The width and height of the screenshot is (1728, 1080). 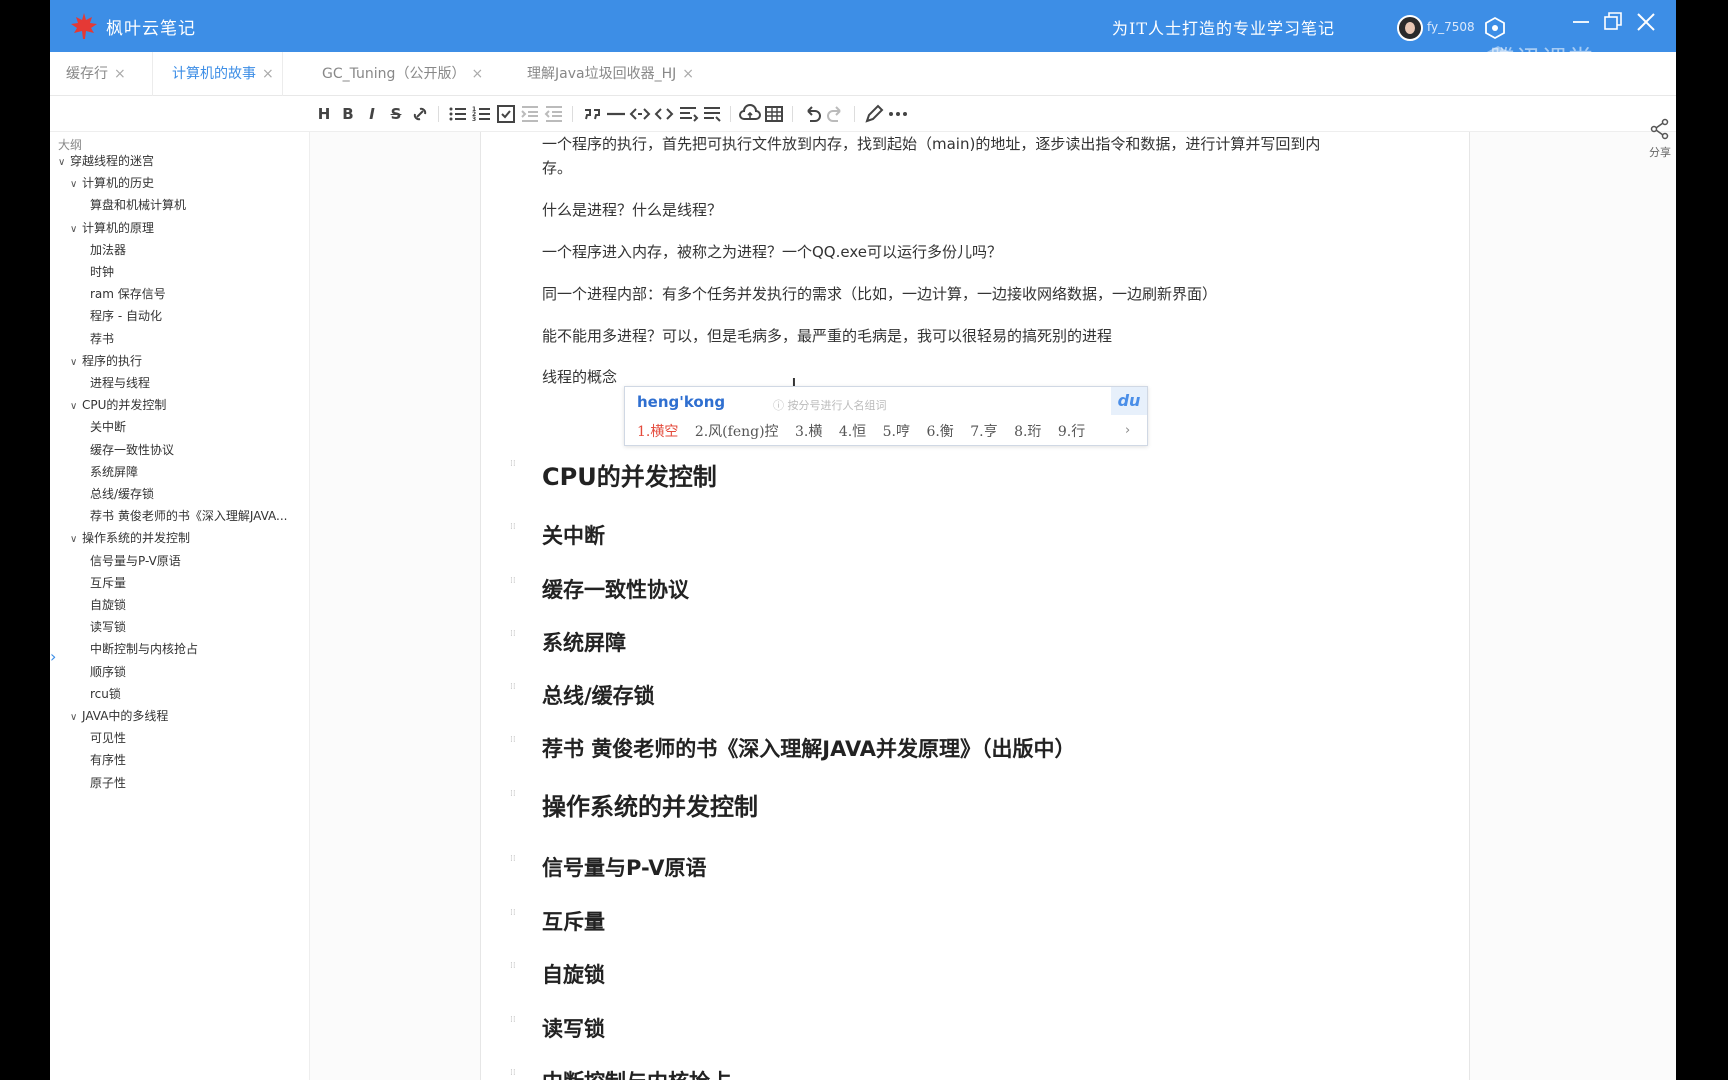 I want to click on table-icon, so click(x=774, y=114).